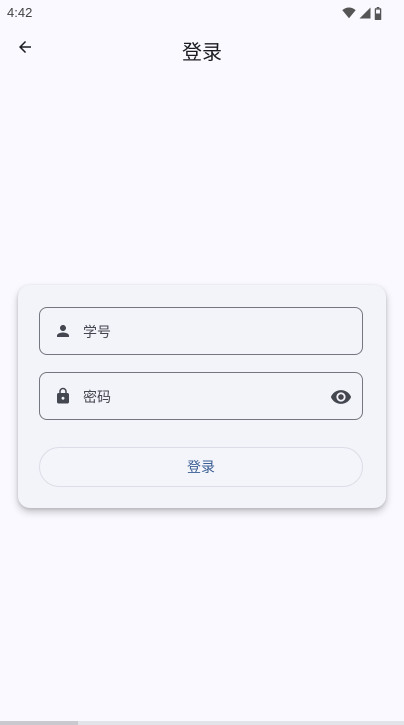 This screenshot has height=725, width=404. Describe the element at coordinates (201, 331) in the screenshot. I see `username-field: 学号` at that location.